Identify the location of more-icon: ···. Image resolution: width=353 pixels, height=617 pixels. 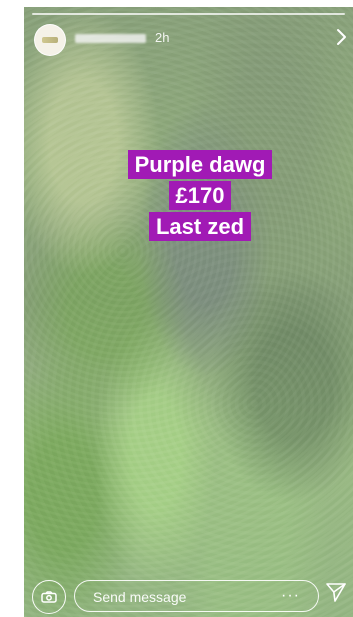
(290, 596).